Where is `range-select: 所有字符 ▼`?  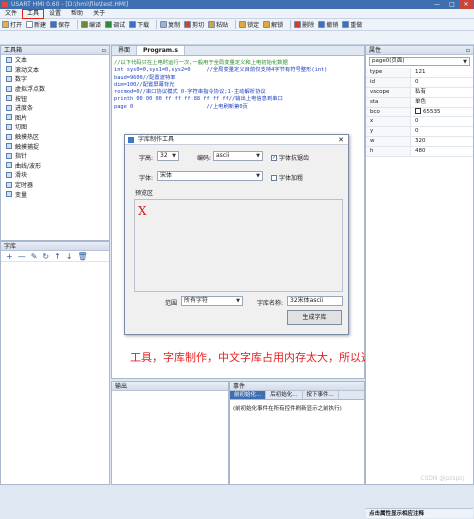 range-select: 所有字符 ▼ is located at coordinates (212, 301).